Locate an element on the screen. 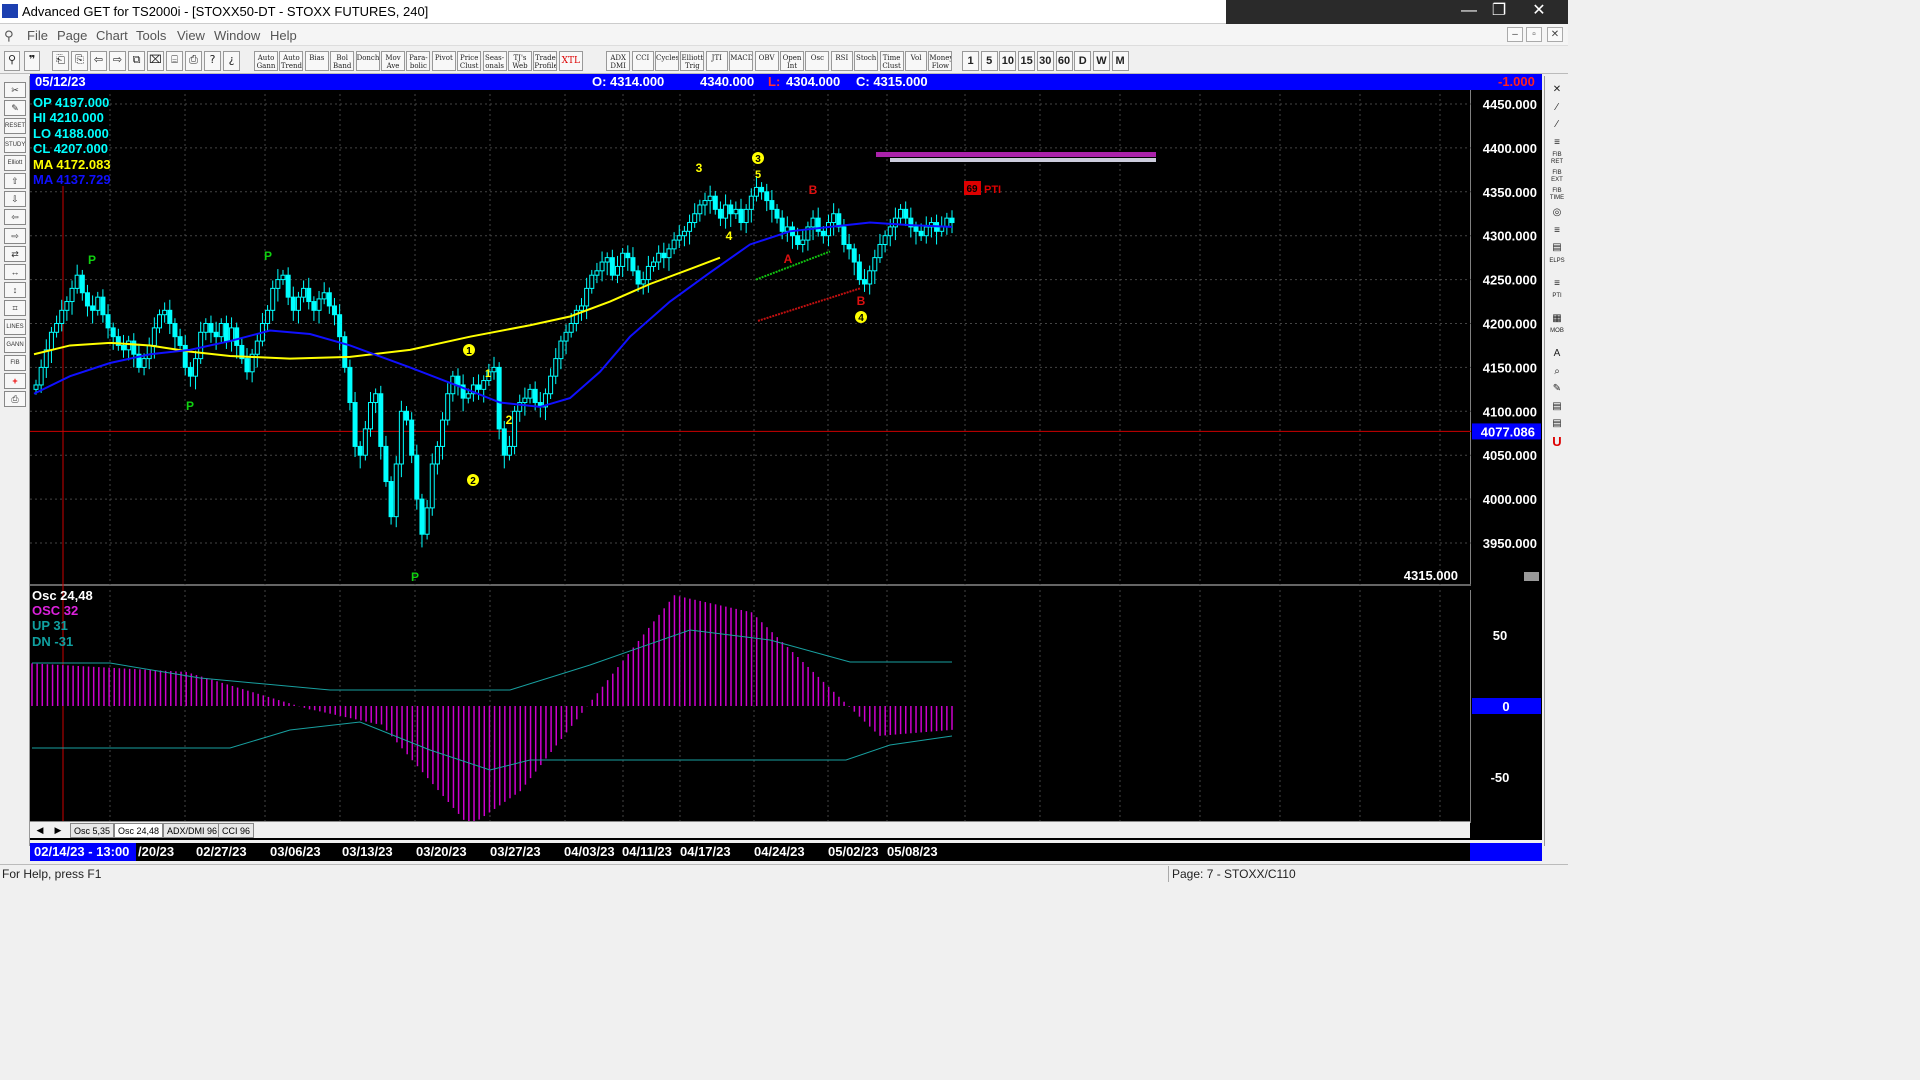 Image resolution: width=1920 pixels, height=1080 pixels. right-tool-3: ≡ is located at coordinates (1557, 142).